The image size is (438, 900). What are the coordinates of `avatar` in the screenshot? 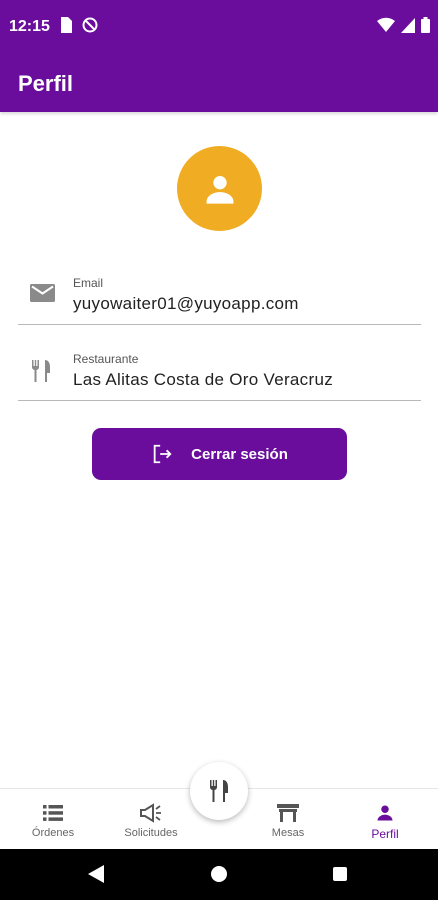 It's located at (219, 188).